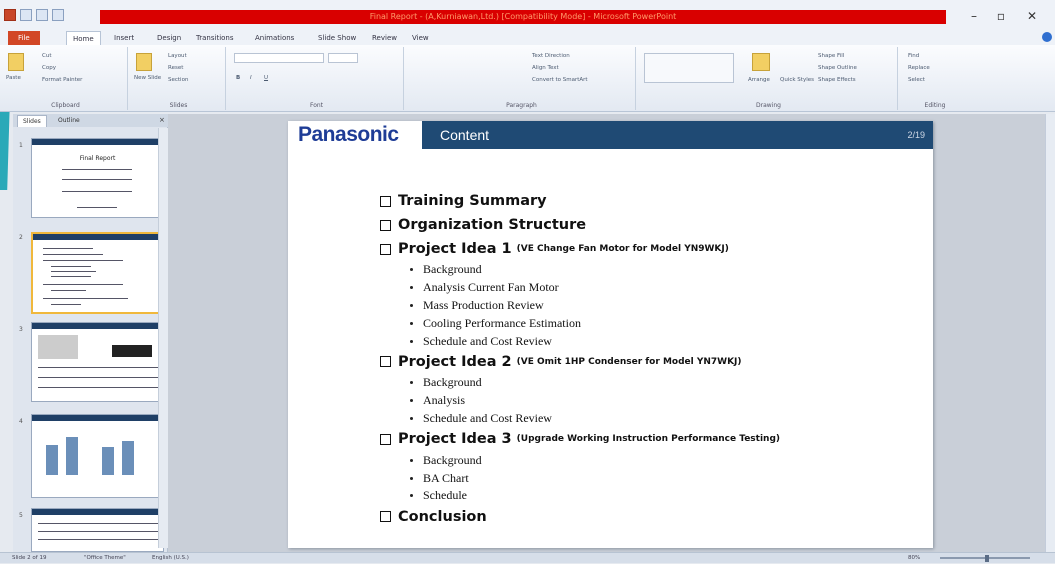 The width and height of the screenshot is (1055, 564). What do you see at coordinates (455, 361) in the screenshot?
I see `main-item-text: Project Idea 2` at bounding box center [455, 361].